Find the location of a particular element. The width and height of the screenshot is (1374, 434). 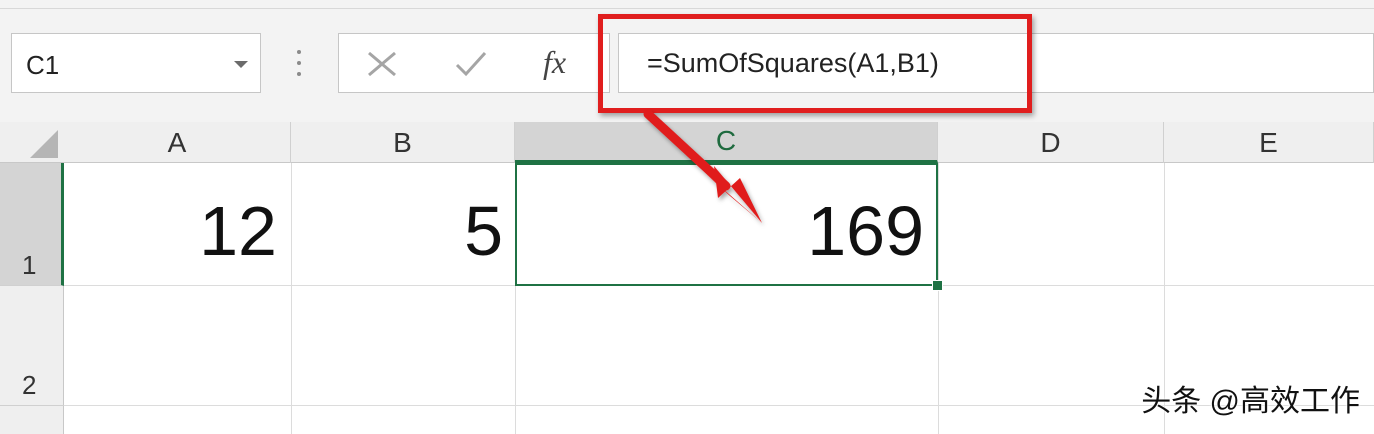

fill-handle is located at coordinates (937, 285).